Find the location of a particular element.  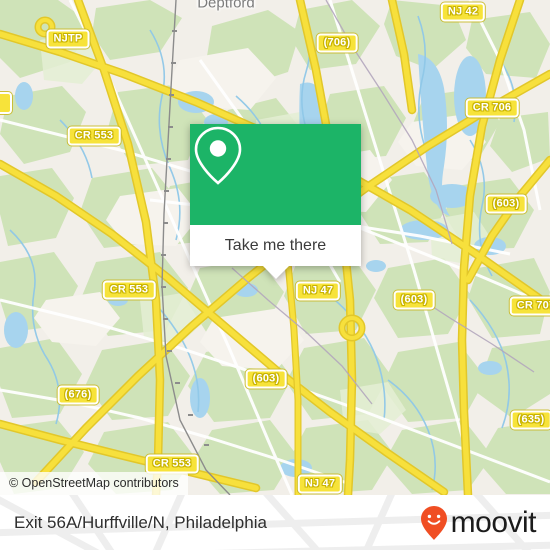

road-shield-cr707: CR 707 is located at coordinates (529, 306).